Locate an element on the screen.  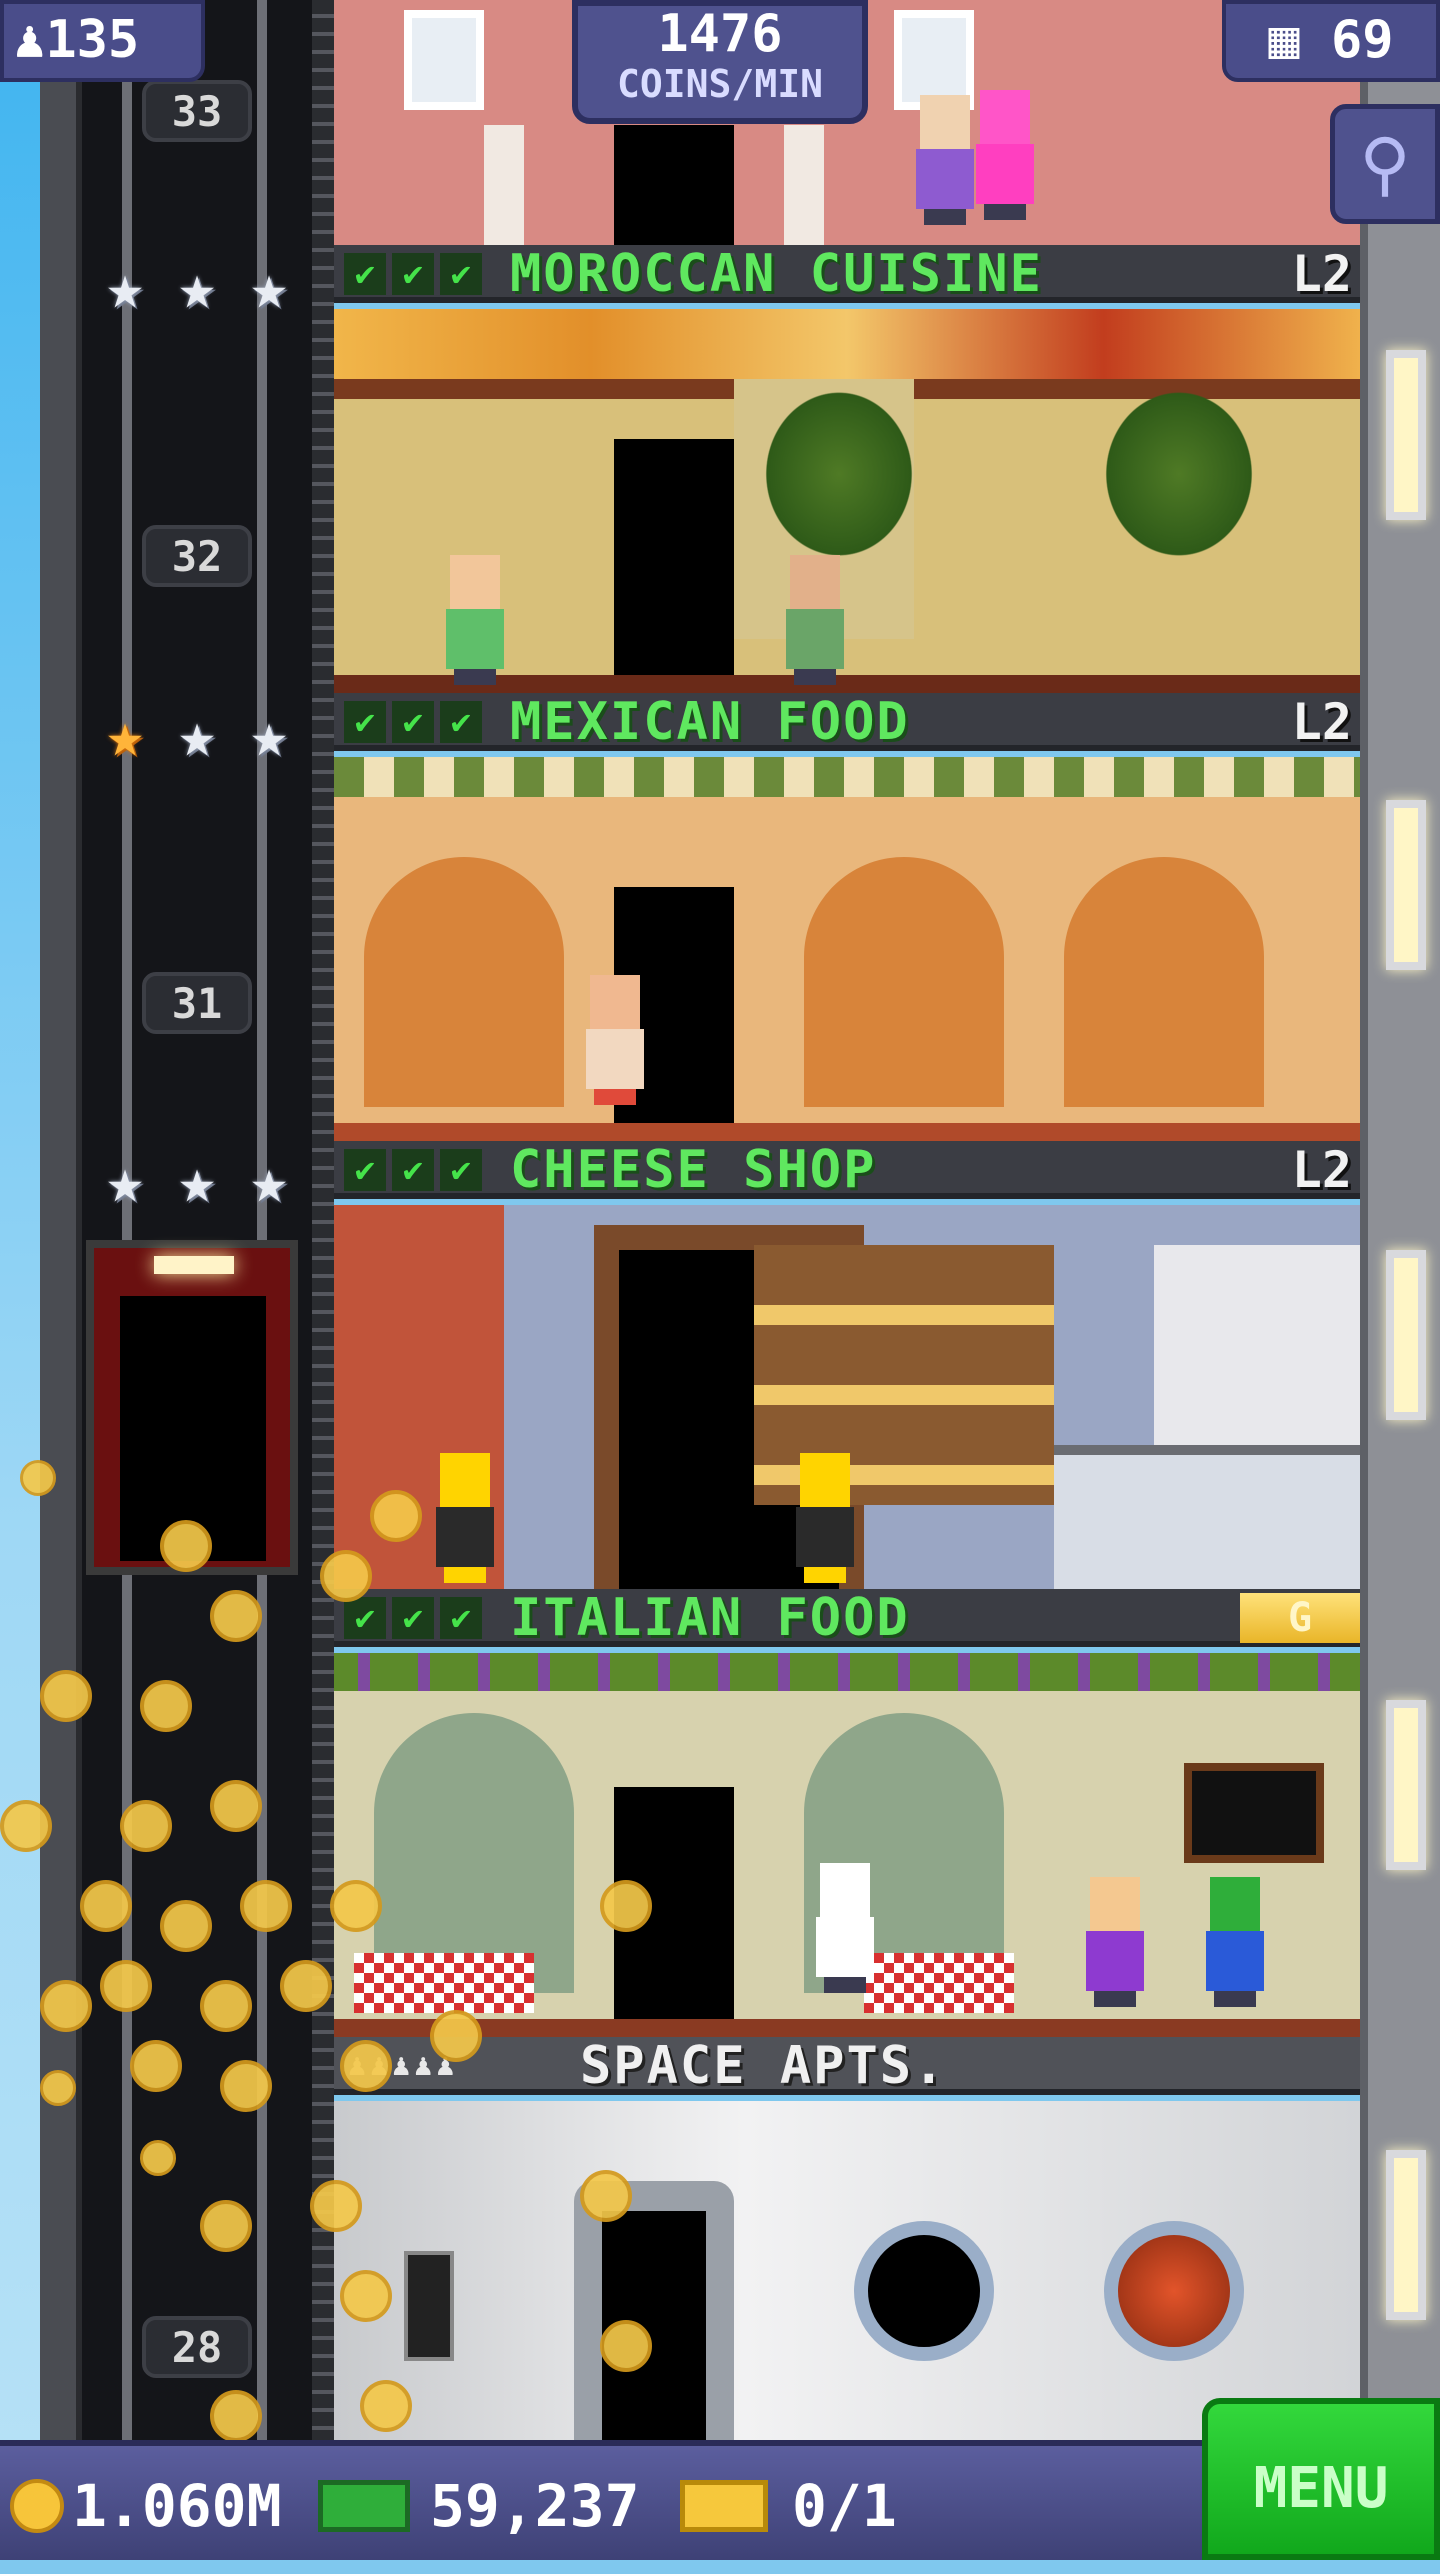
cheese-counter is located at coordinates (1207, 1517).